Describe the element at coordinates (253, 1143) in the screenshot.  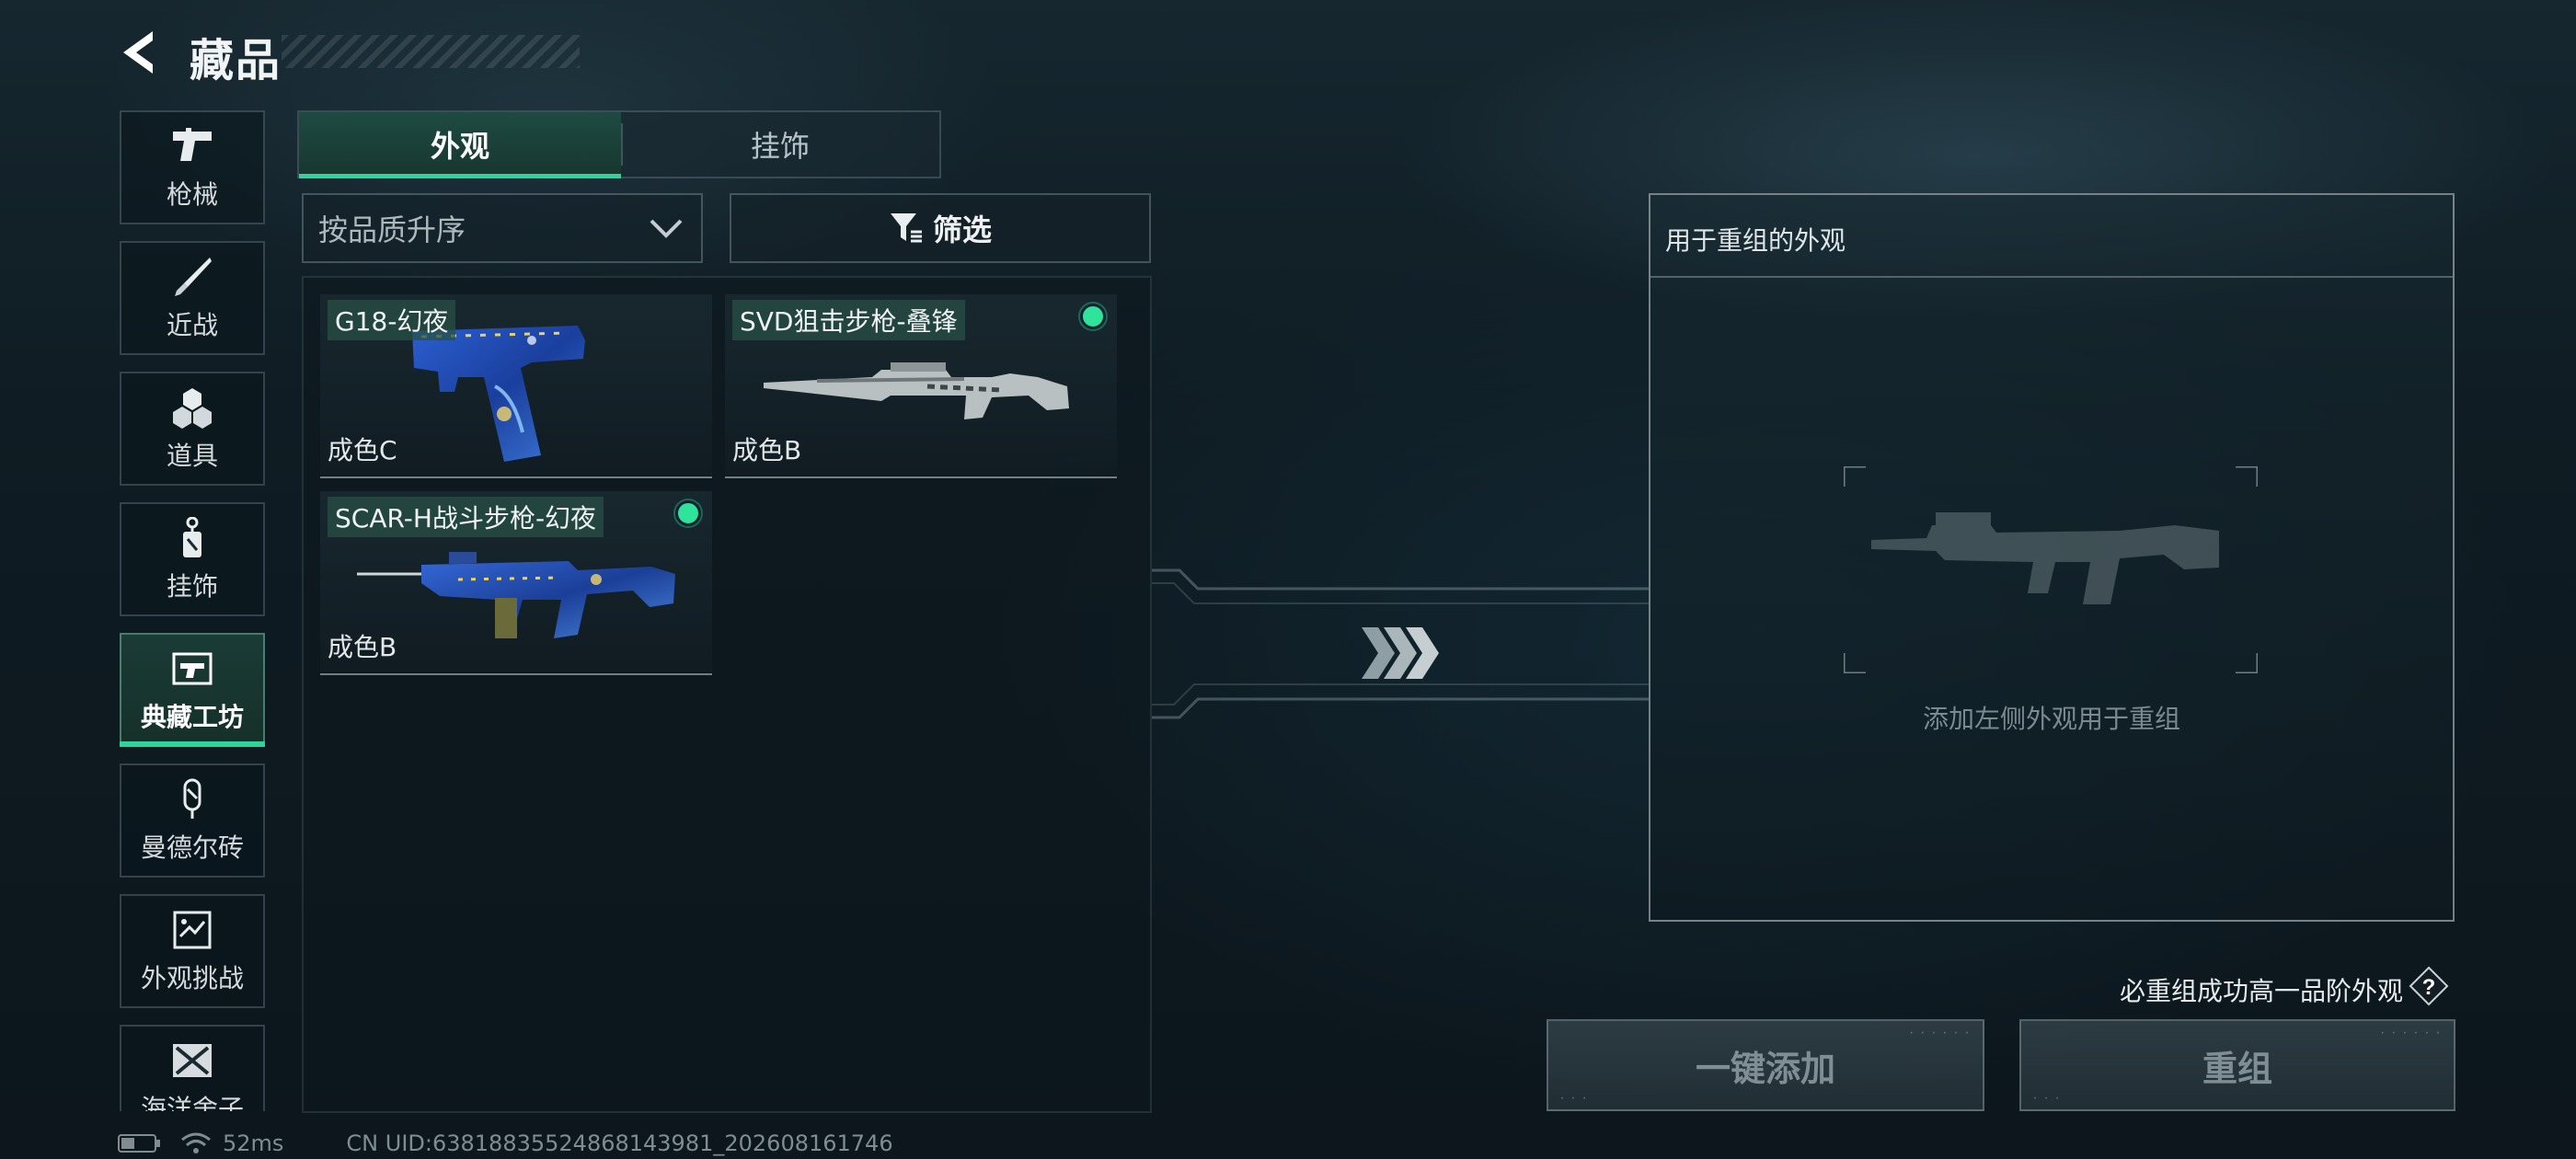
I see `ping-text: 52ms` at that location.